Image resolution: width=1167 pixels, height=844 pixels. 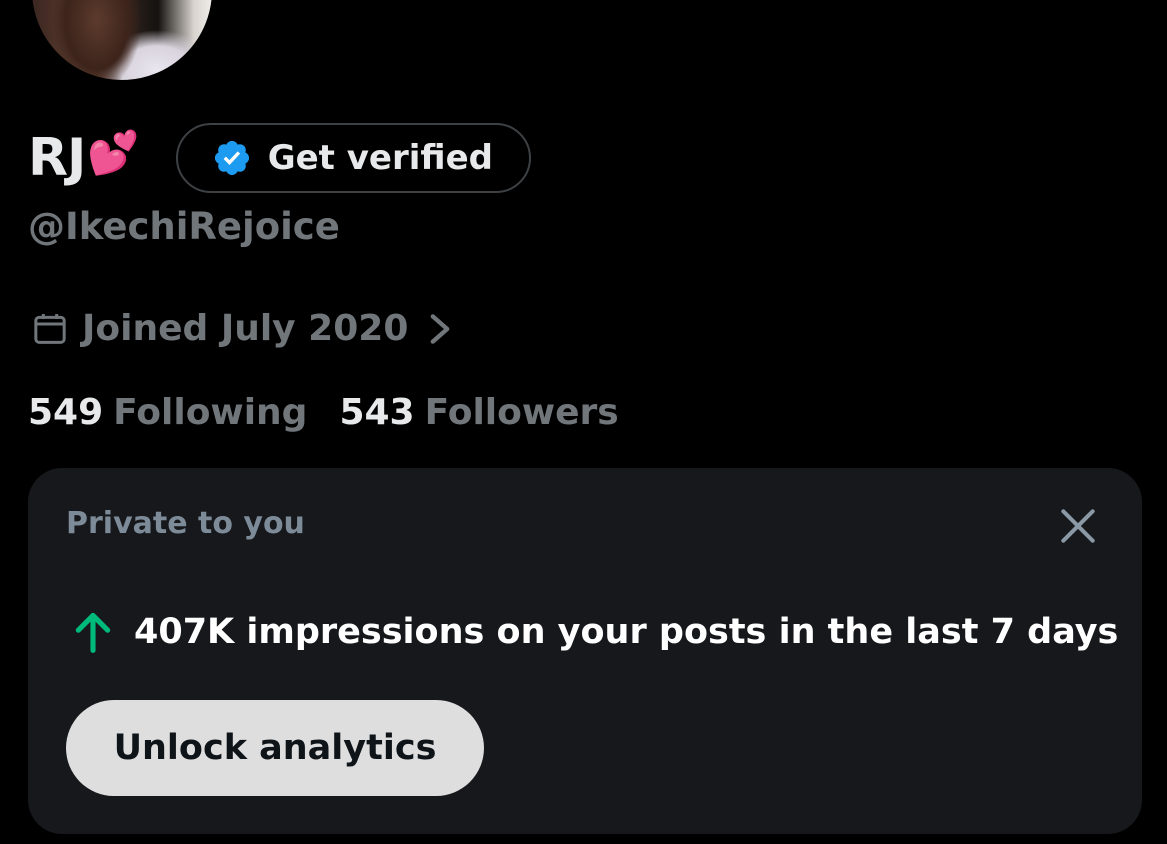 I want to click on joined-date-row: Joined July 2020, so click(x=242, y=328).